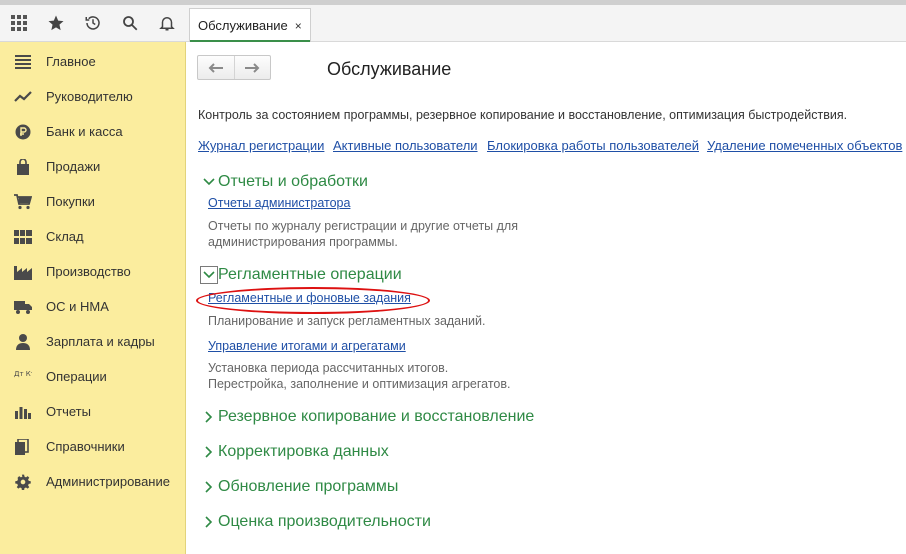 The width and height of the screenshot is (906, 554). I want to click on history-icon, so click(92, 23).